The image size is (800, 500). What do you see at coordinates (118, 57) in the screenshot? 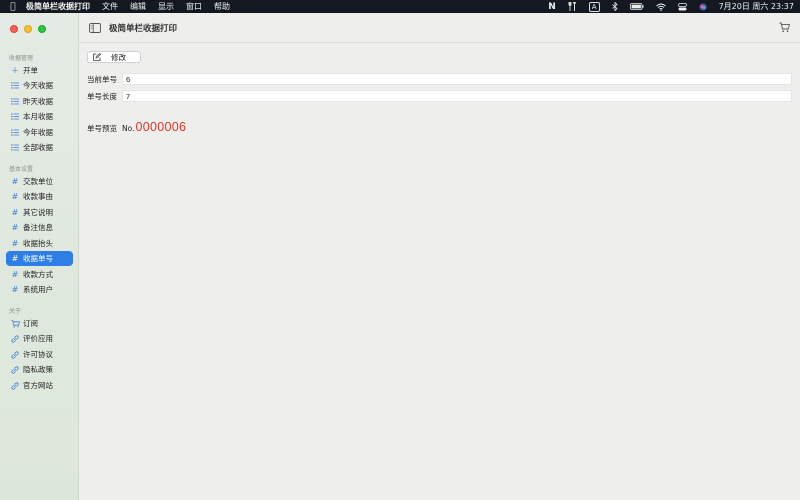
I see `edit-button-label: 修改` at bounding box center [118, 57].